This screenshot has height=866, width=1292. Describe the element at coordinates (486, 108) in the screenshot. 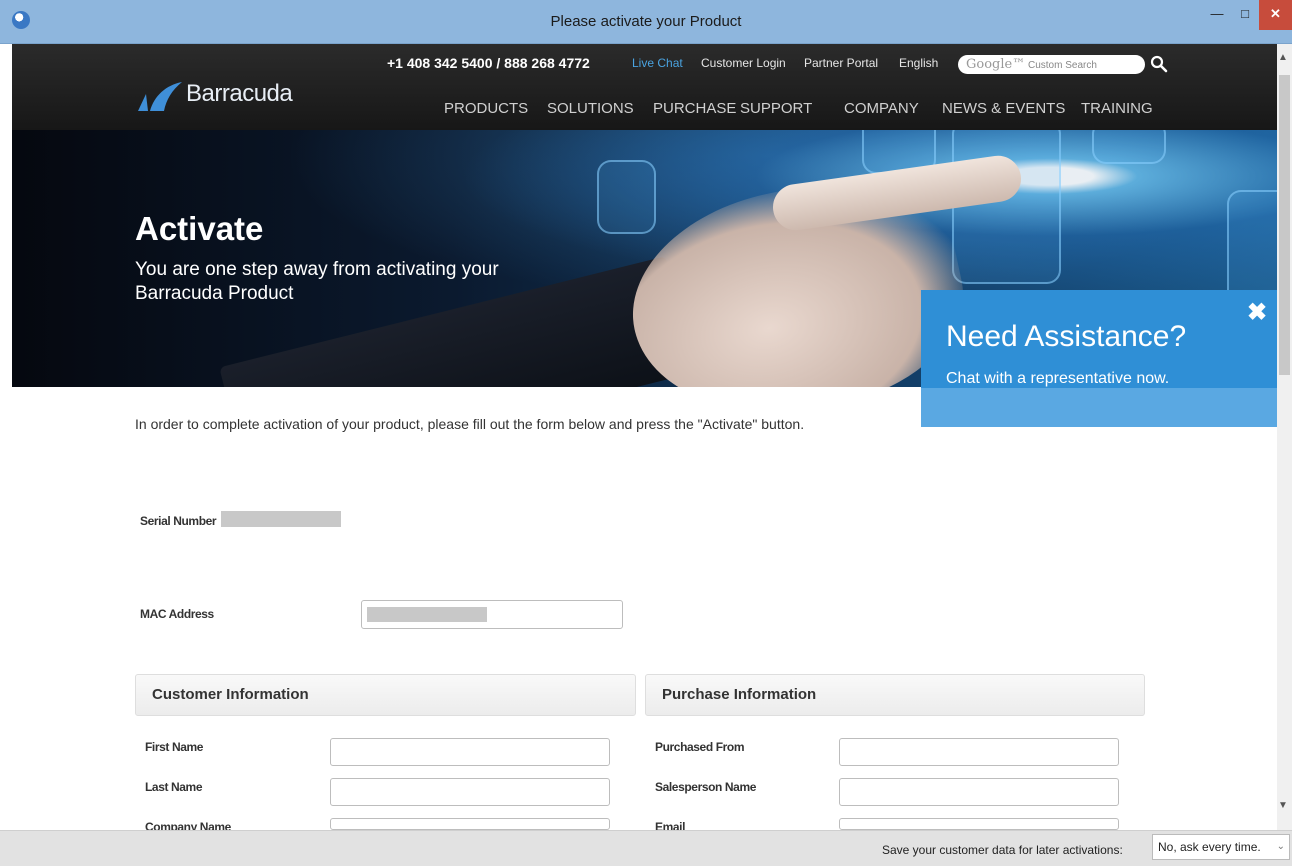

I see `nav-products: PRODUCTS` at that location.